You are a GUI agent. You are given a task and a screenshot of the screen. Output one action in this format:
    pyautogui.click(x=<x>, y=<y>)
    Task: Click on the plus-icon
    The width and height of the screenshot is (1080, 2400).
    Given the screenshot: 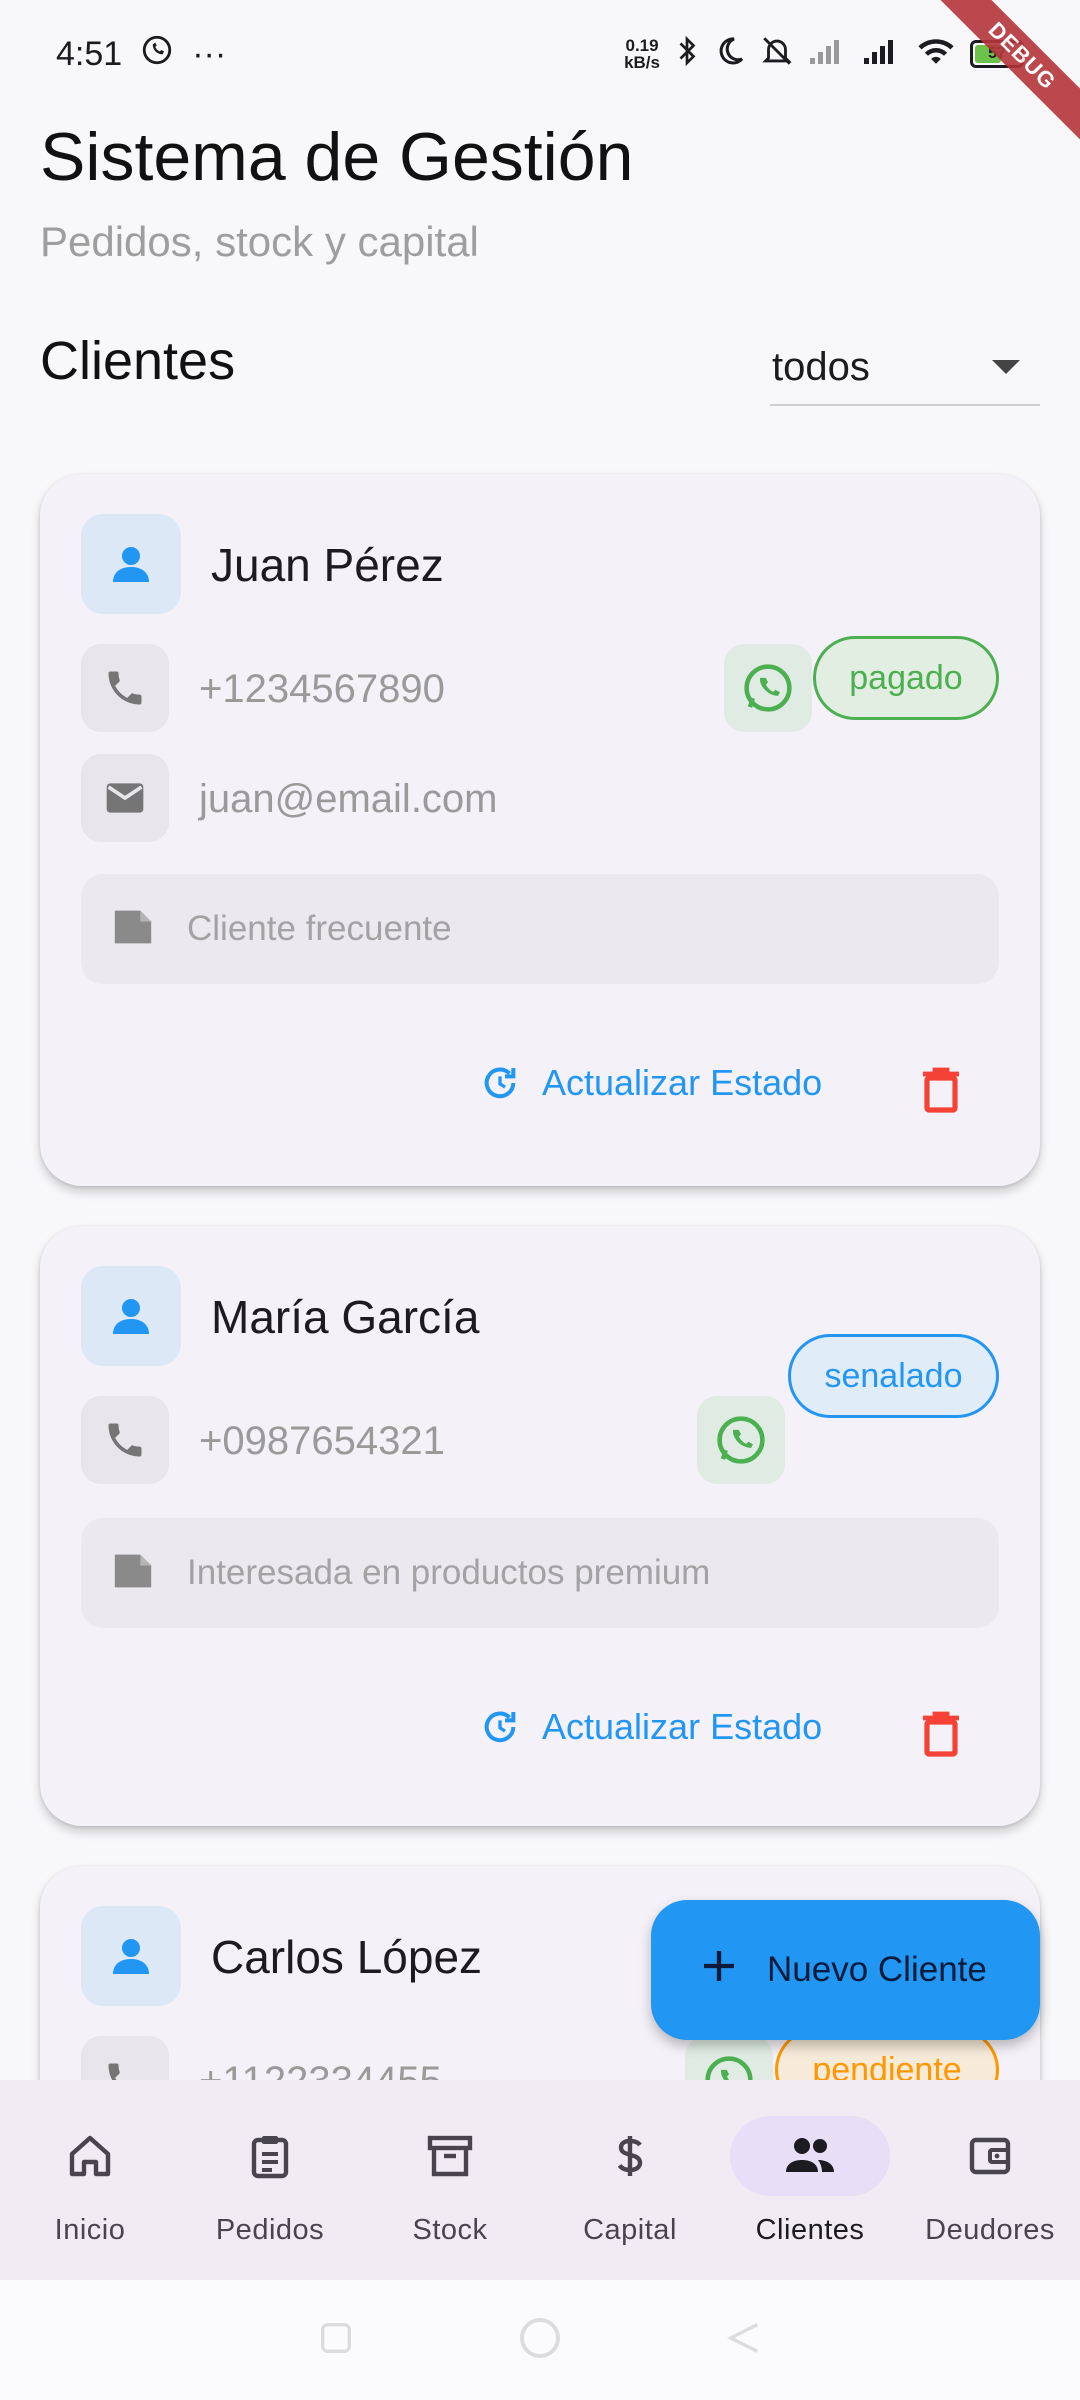 What is the action you would take?
    pyautogui.click(x=719, y=1970)
    